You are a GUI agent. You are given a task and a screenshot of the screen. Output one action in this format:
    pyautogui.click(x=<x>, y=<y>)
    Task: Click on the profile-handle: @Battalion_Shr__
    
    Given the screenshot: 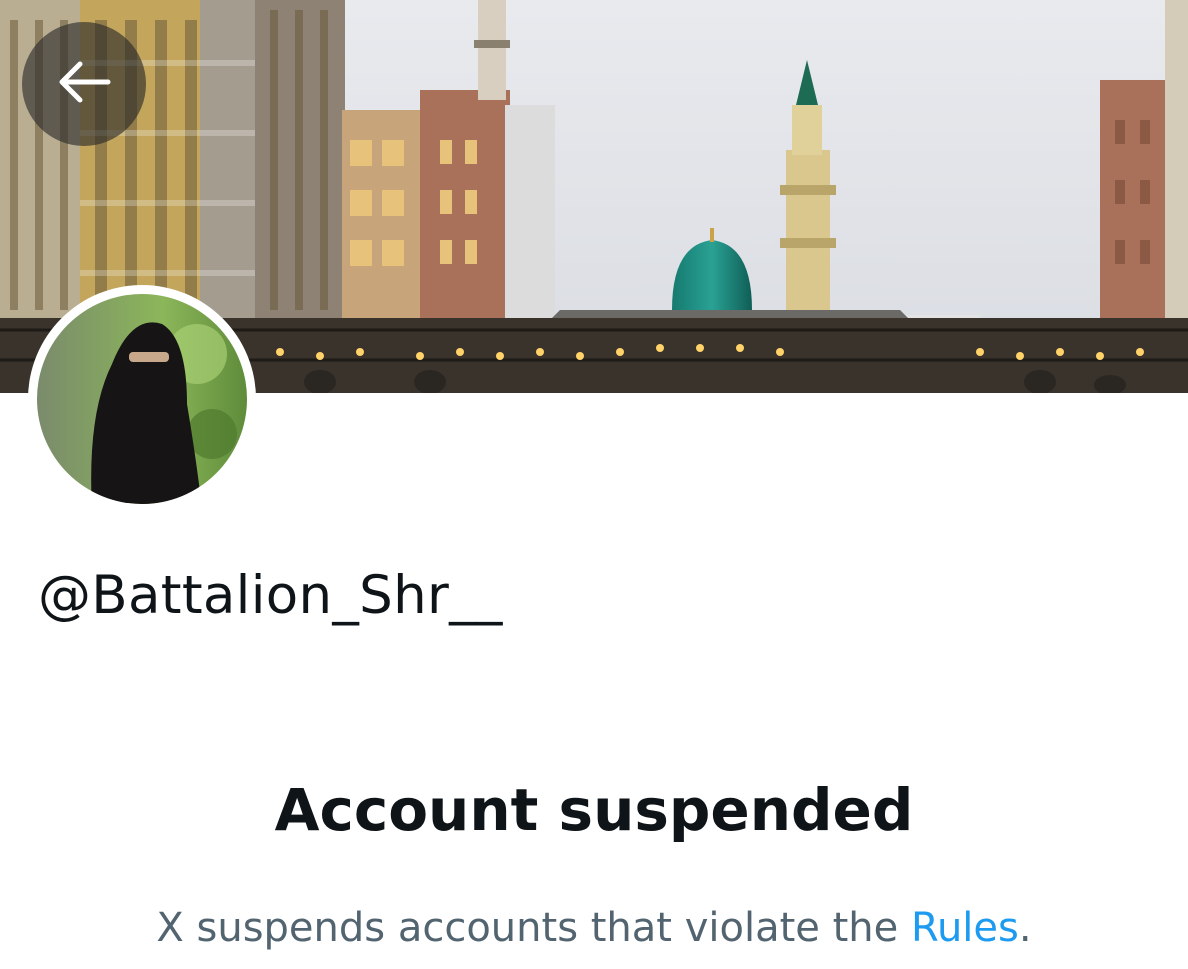 What is the action you would take?
    pyautogui.click(x=270, y=595)
    